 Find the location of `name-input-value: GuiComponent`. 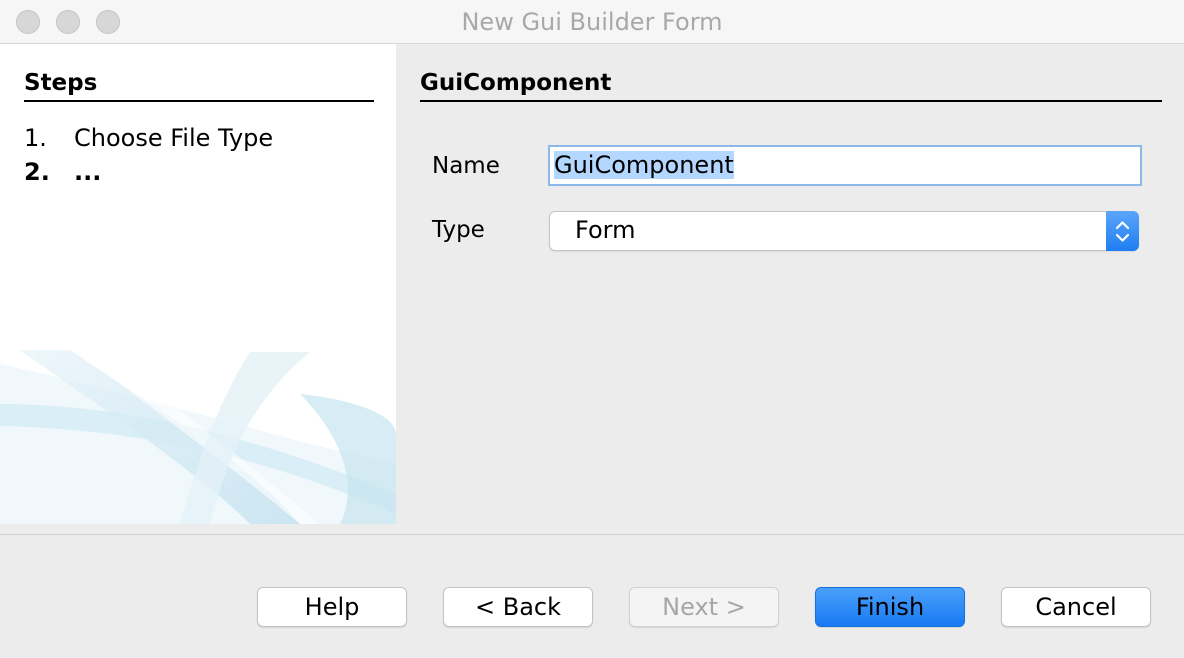

name-input-value: GuiComponent is located at coordinates (644, 165).